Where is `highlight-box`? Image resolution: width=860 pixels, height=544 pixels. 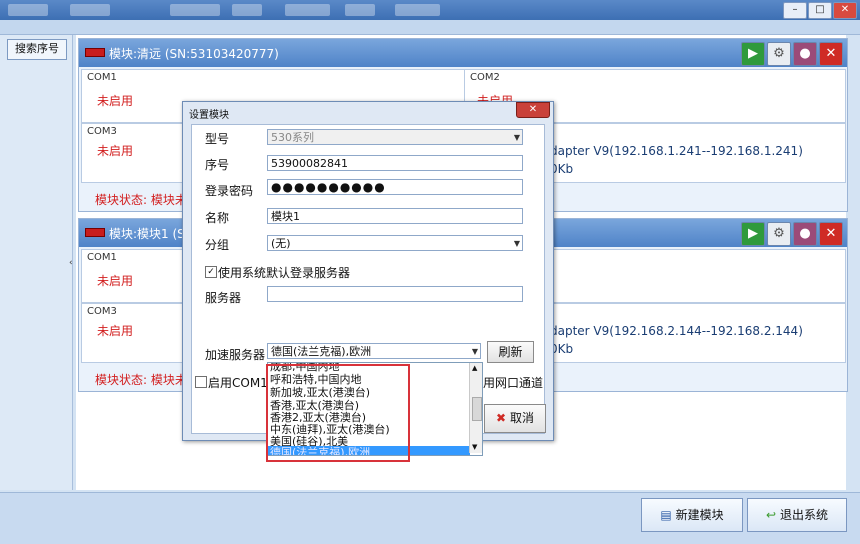
highlight-box is located at coordinates (338, 413).